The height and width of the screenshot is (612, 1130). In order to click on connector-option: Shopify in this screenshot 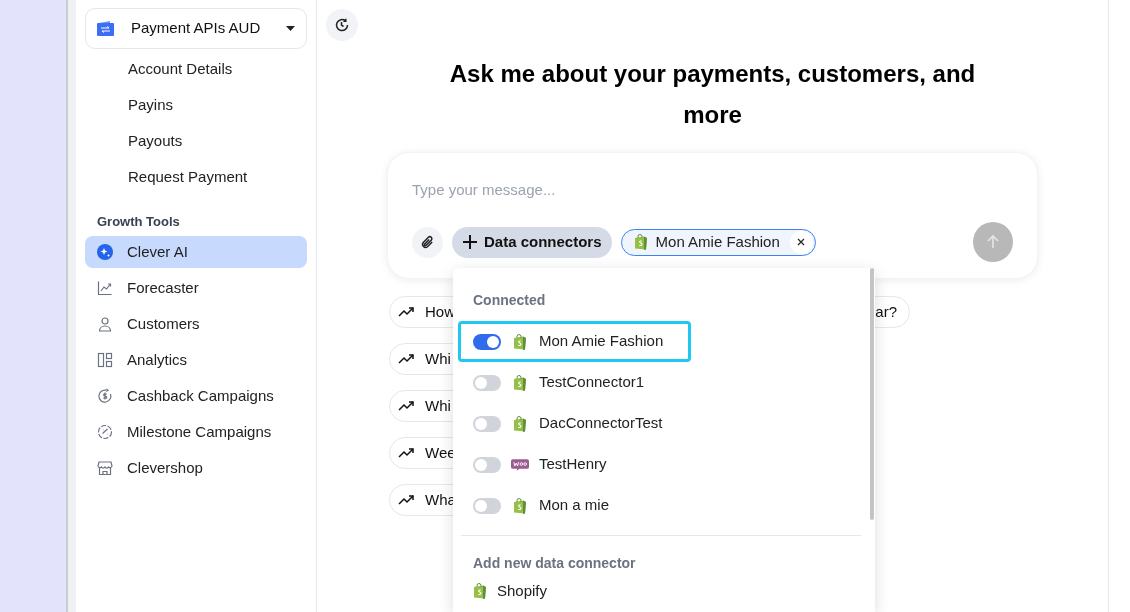, I will do `click(667, 591)`.